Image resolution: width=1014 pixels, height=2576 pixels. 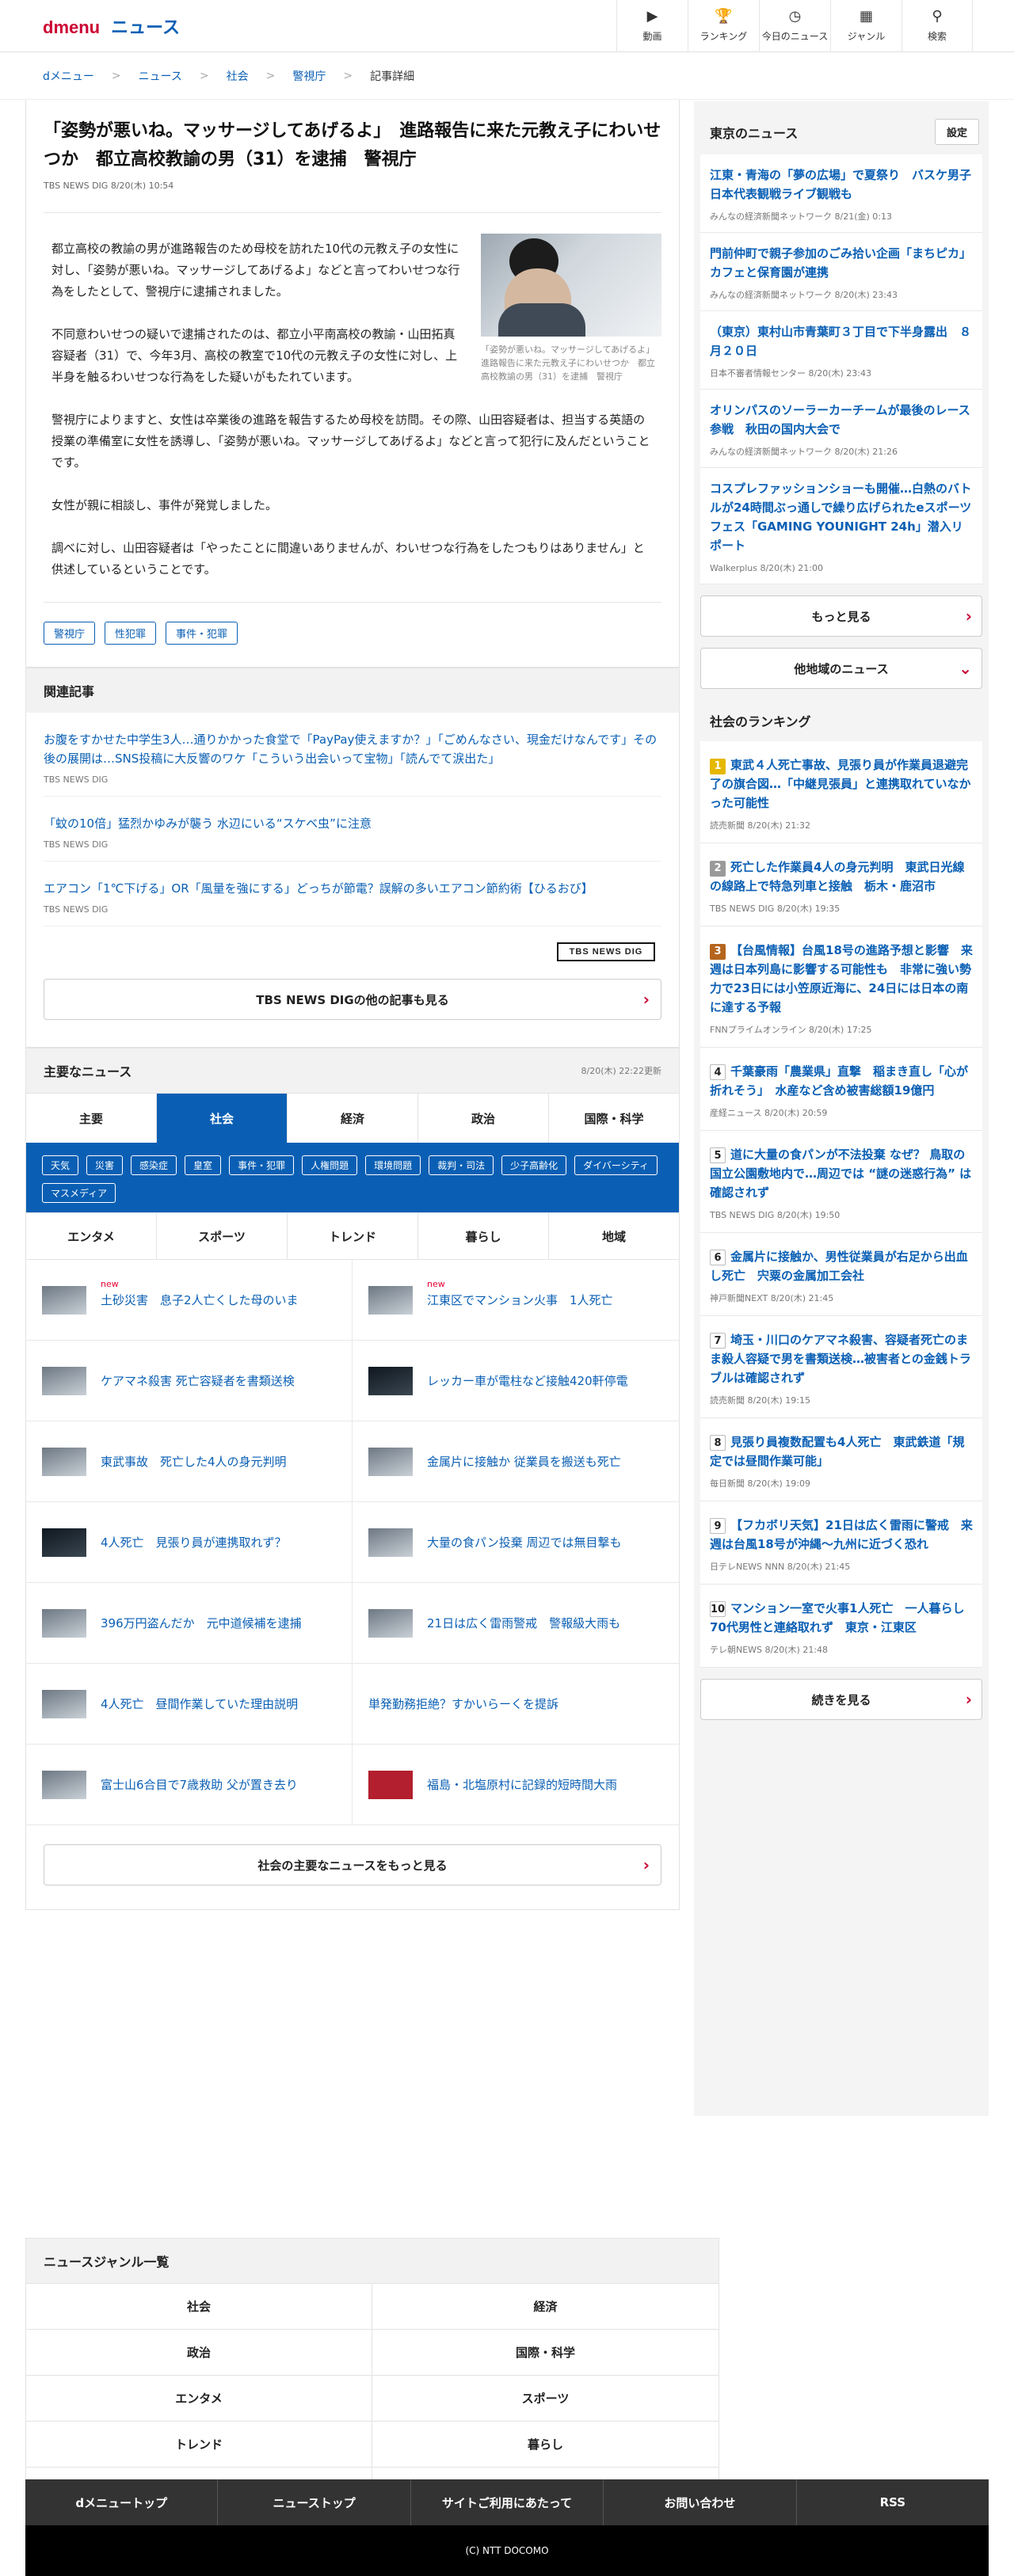 What do you see at coordinates (199, 2352) in the screenshot?
I see `genre-link: 政治` at bounding box center [199, 2352].